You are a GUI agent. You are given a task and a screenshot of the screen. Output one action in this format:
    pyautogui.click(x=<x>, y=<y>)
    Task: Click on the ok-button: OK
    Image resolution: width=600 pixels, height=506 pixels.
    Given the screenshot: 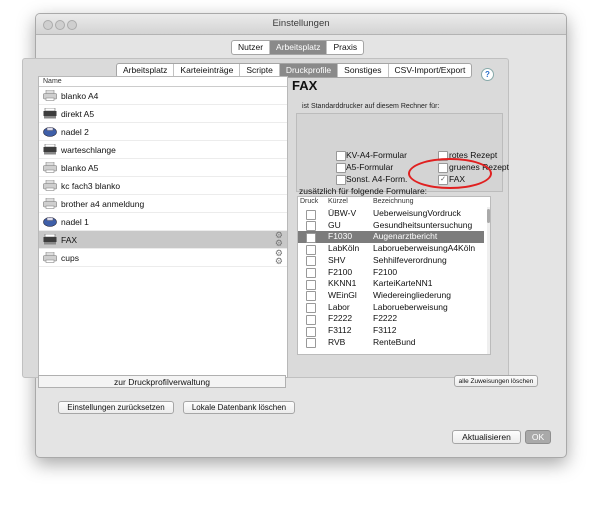 What is the action you would take?
    pyautogui.click(x=538, y=437)
    